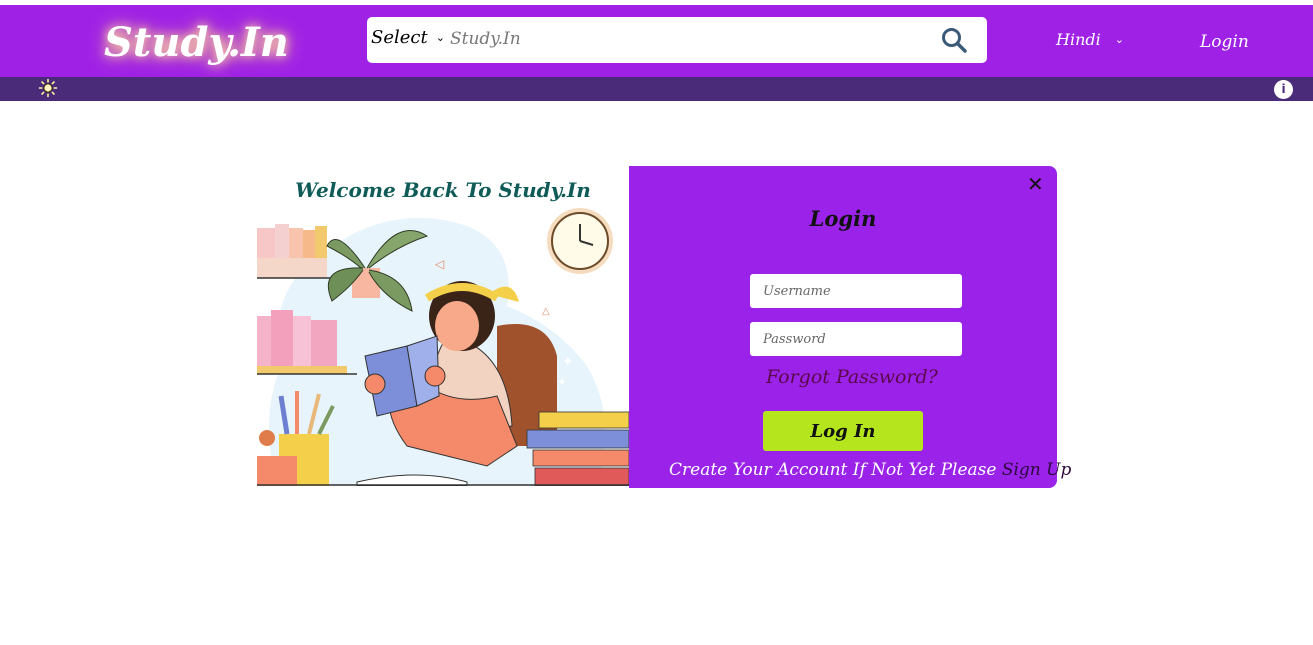 The width and height of the screenshot is (1313, 645). What do you see at coordinates (1224, 42) in the screenshot?
I see `nav-login-link: Login` at bounding box center [1224, 42].